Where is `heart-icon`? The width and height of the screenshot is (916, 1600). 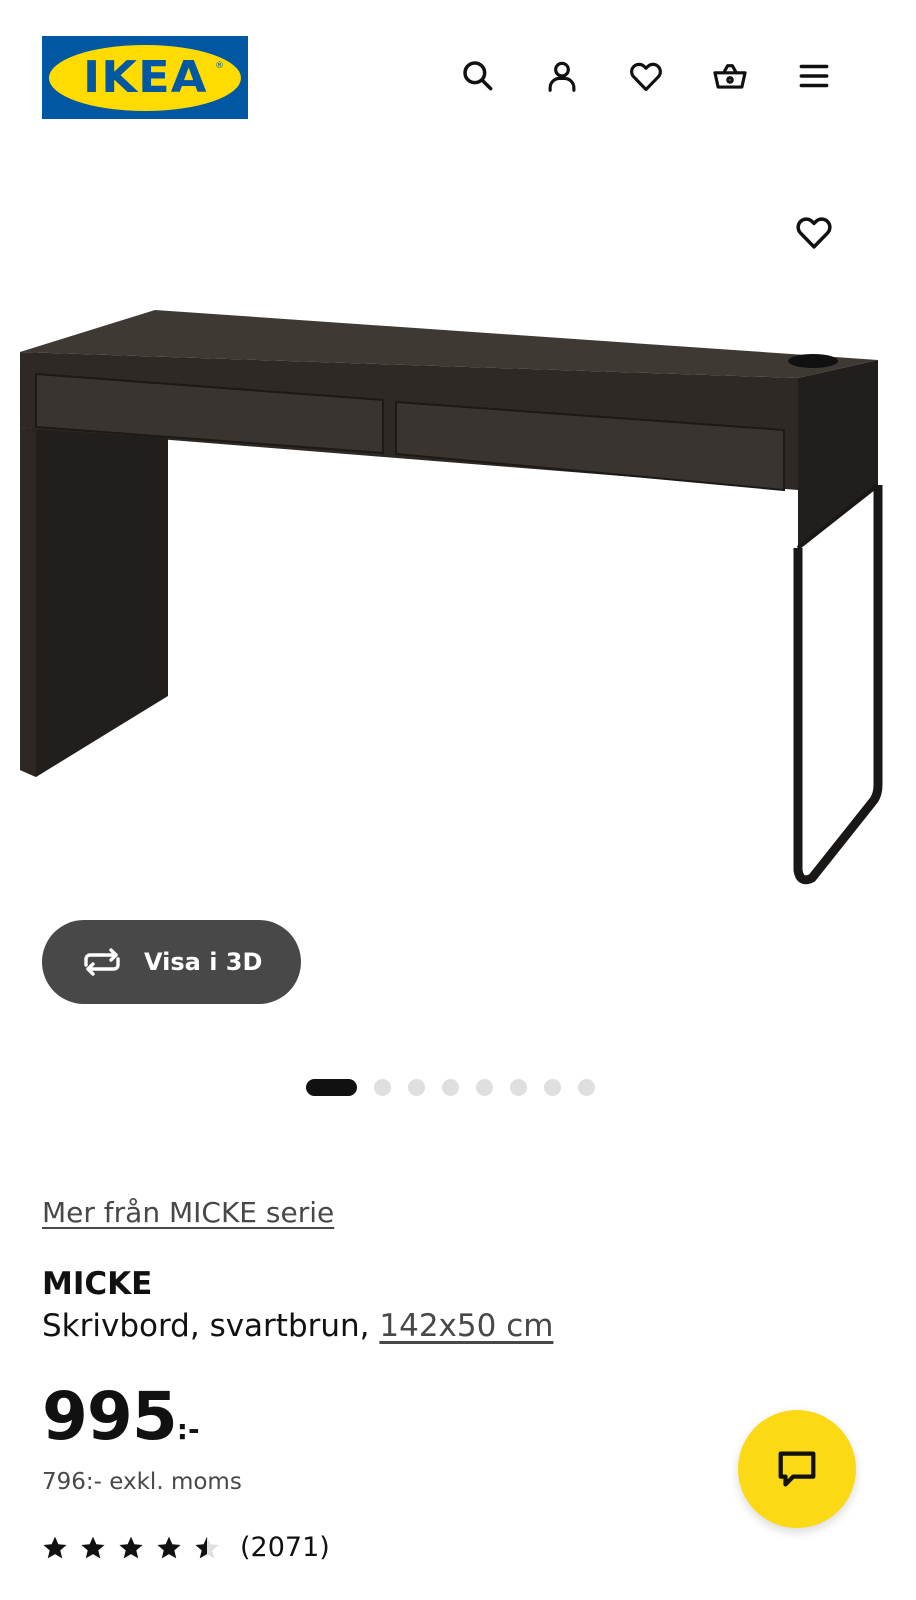
heart-icon is located at coordinates (646, 76).